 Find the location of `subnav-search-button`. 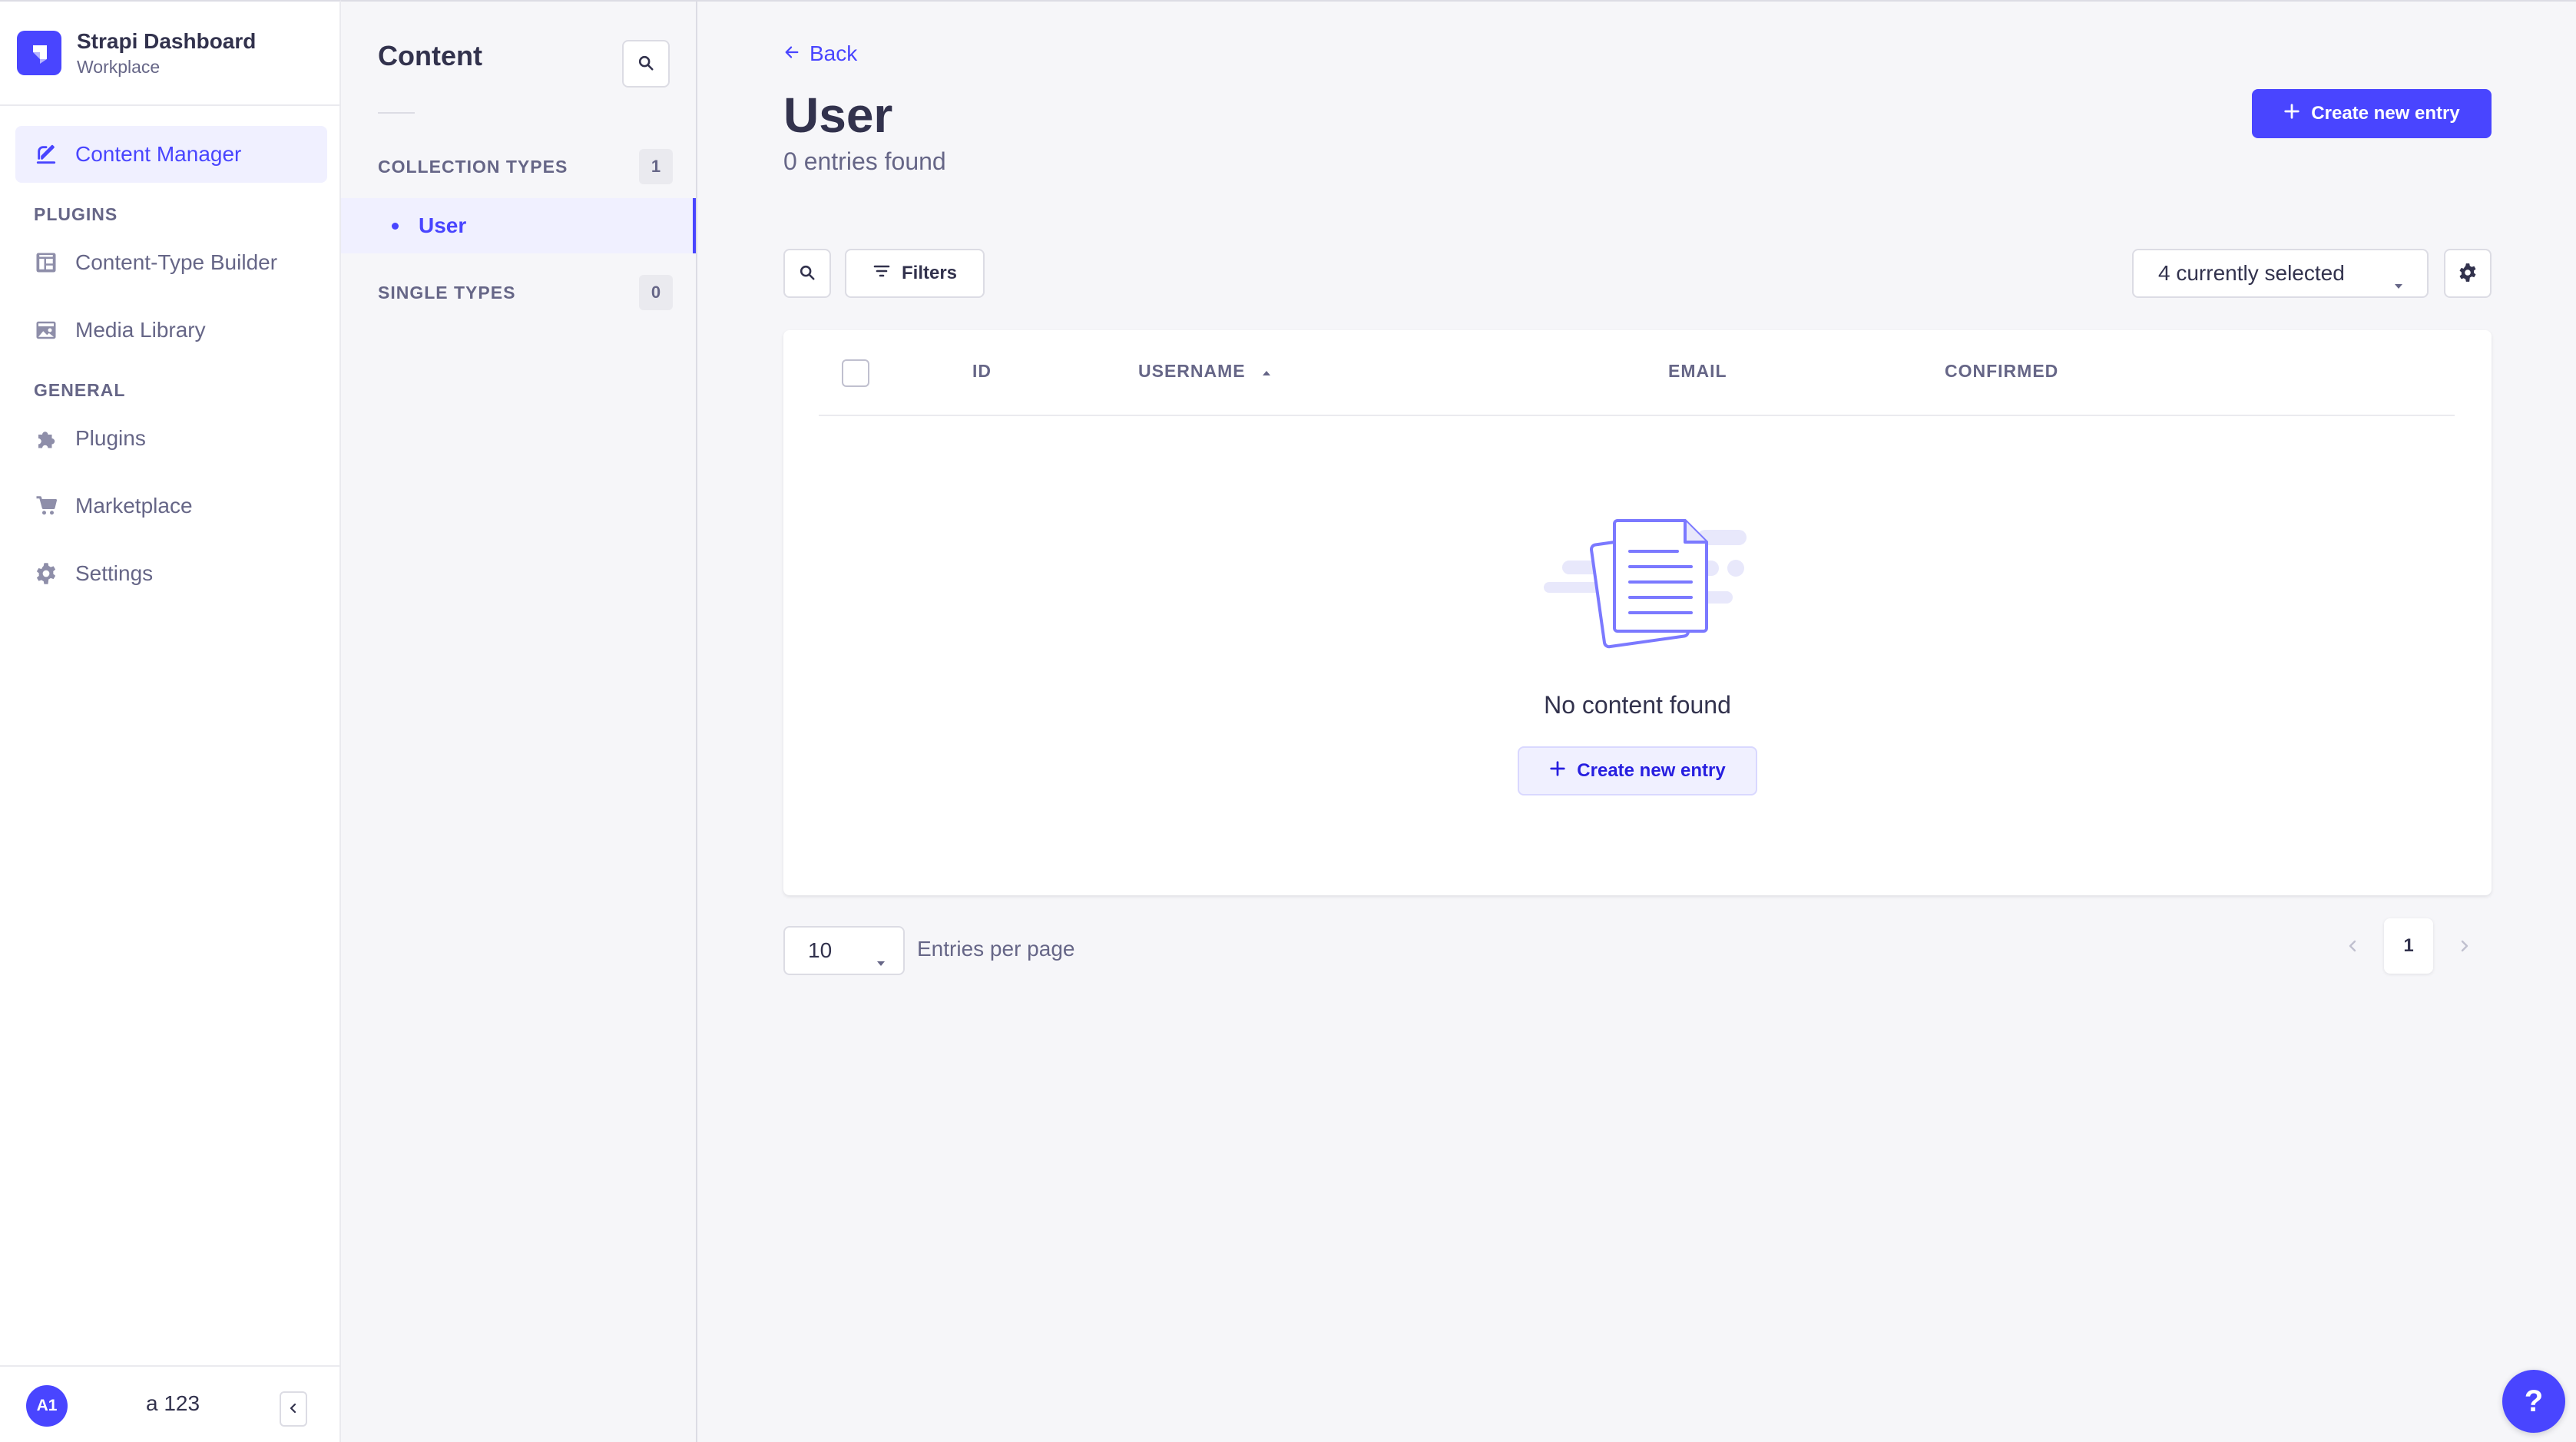

subnav-search-button is located at coordinates (646, 64).